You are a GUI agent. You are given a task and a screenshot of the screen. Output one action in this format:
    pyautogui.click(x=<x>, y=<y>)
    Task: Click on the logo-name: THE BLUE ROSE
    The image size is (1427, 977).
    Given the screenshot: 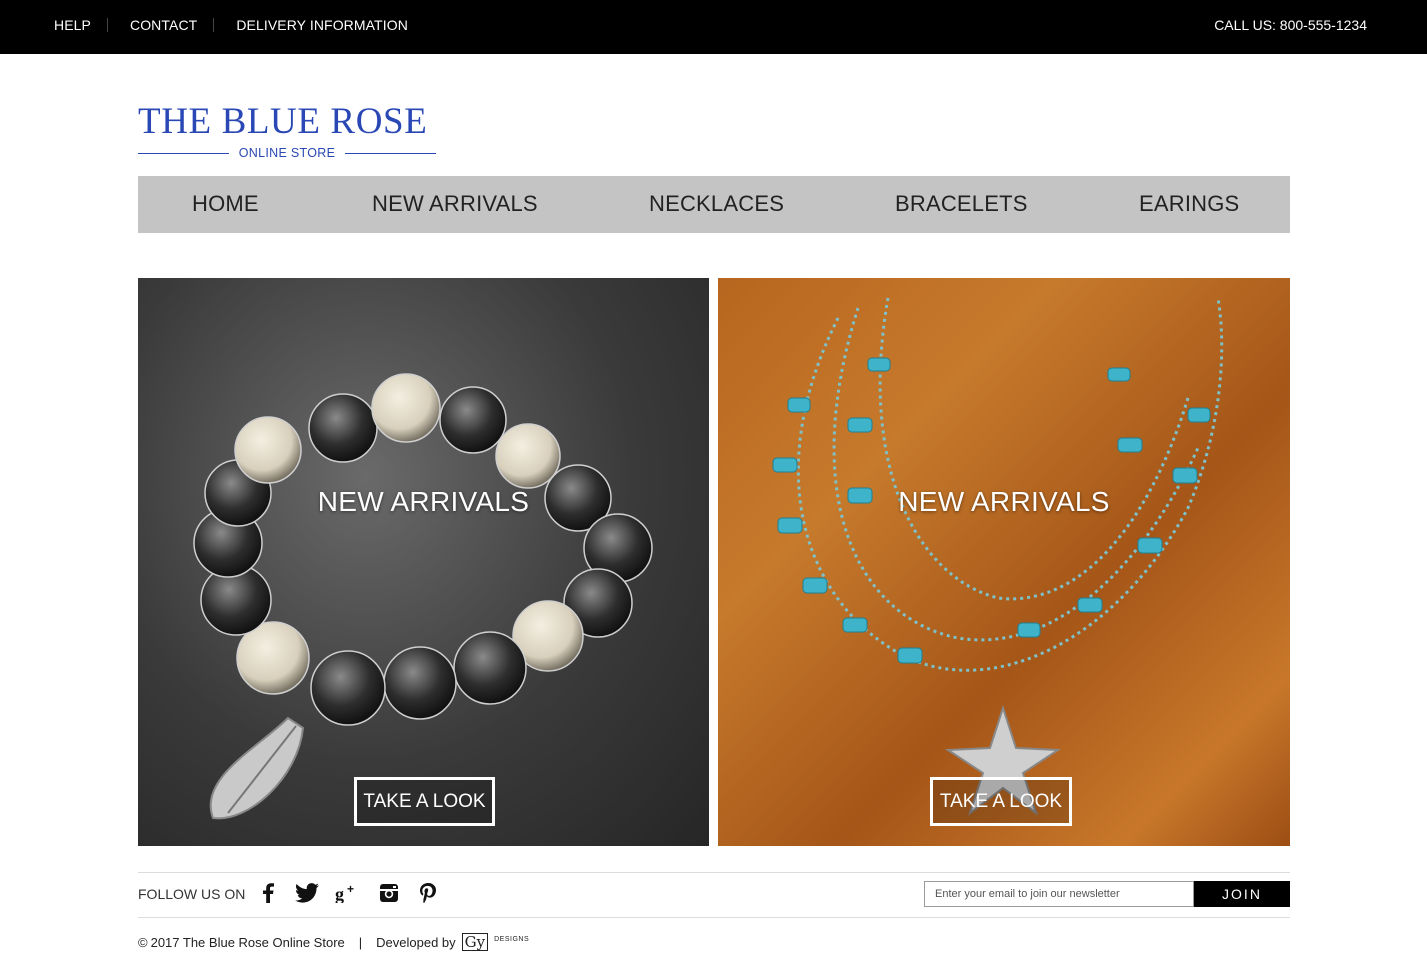 What is the action you would take?
    pyautogui.click(x=283, y=121)
    